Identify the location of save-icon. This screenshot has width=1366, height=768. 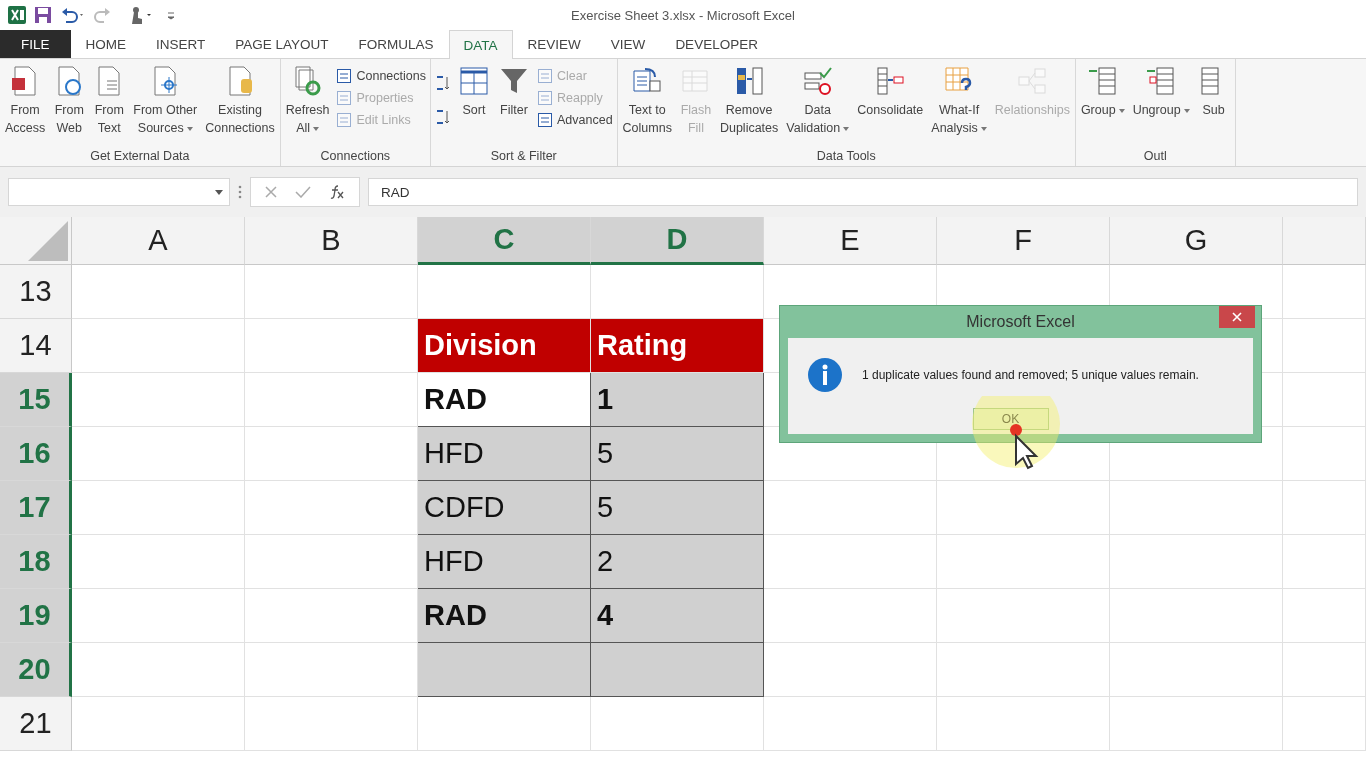
(43, 15).